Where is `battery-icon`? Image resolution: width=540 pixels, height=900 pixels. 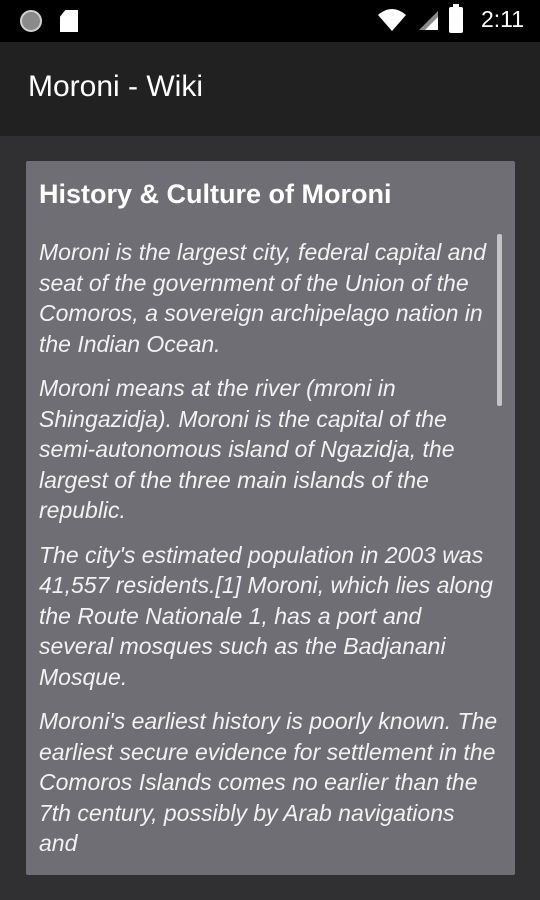
battery-icon is located at coordinates (455, 18).